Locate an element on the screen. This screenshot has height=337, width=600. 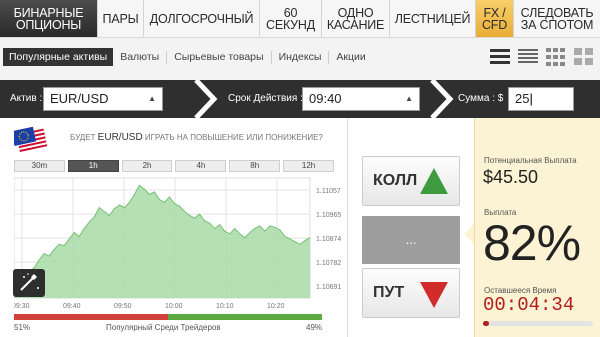
put-button: ПУТ is located at coordinates (411, 293).